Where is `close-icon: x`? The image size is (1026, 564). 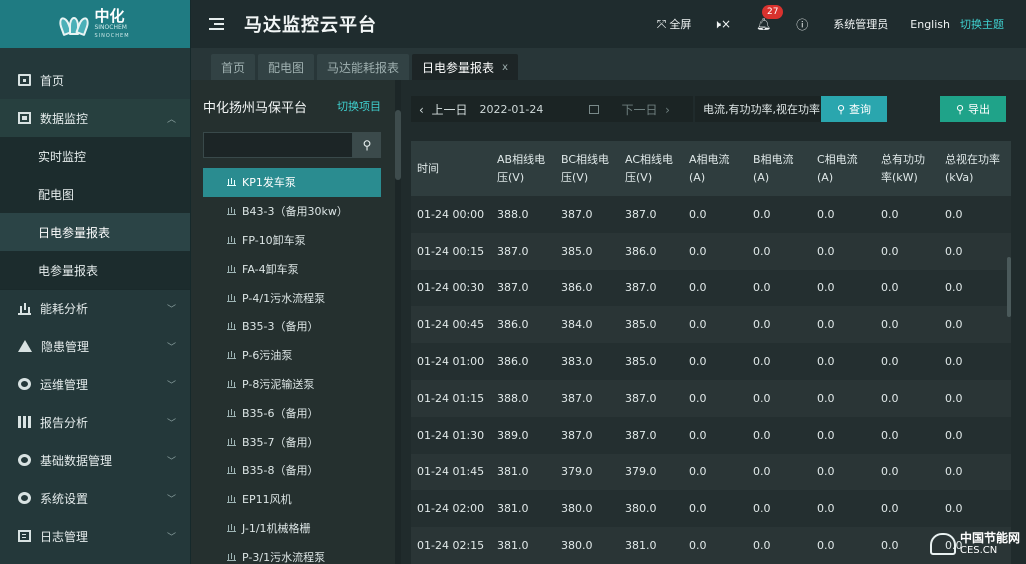 close-icon: x is located at coordinates (505, 67).